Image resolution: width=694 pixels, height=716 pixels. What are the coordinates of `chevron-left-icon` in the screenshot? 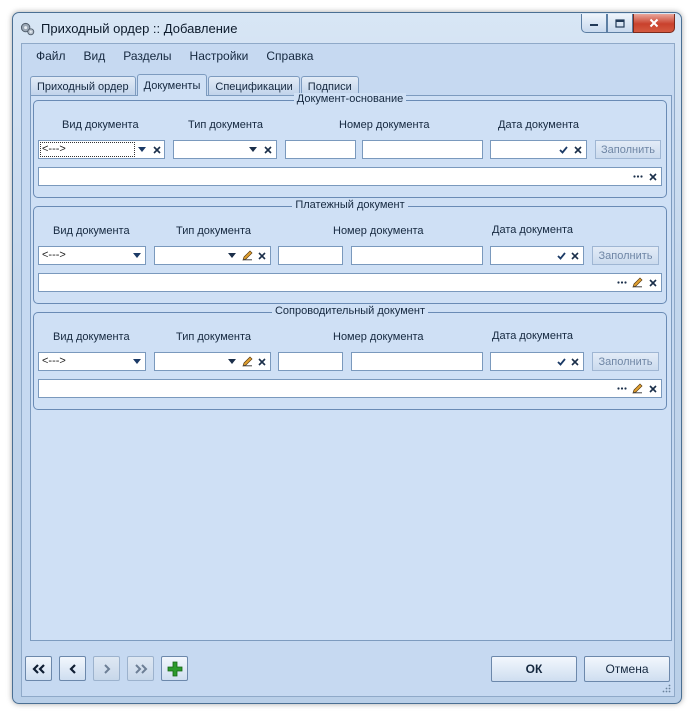 It's located at (72, 668).